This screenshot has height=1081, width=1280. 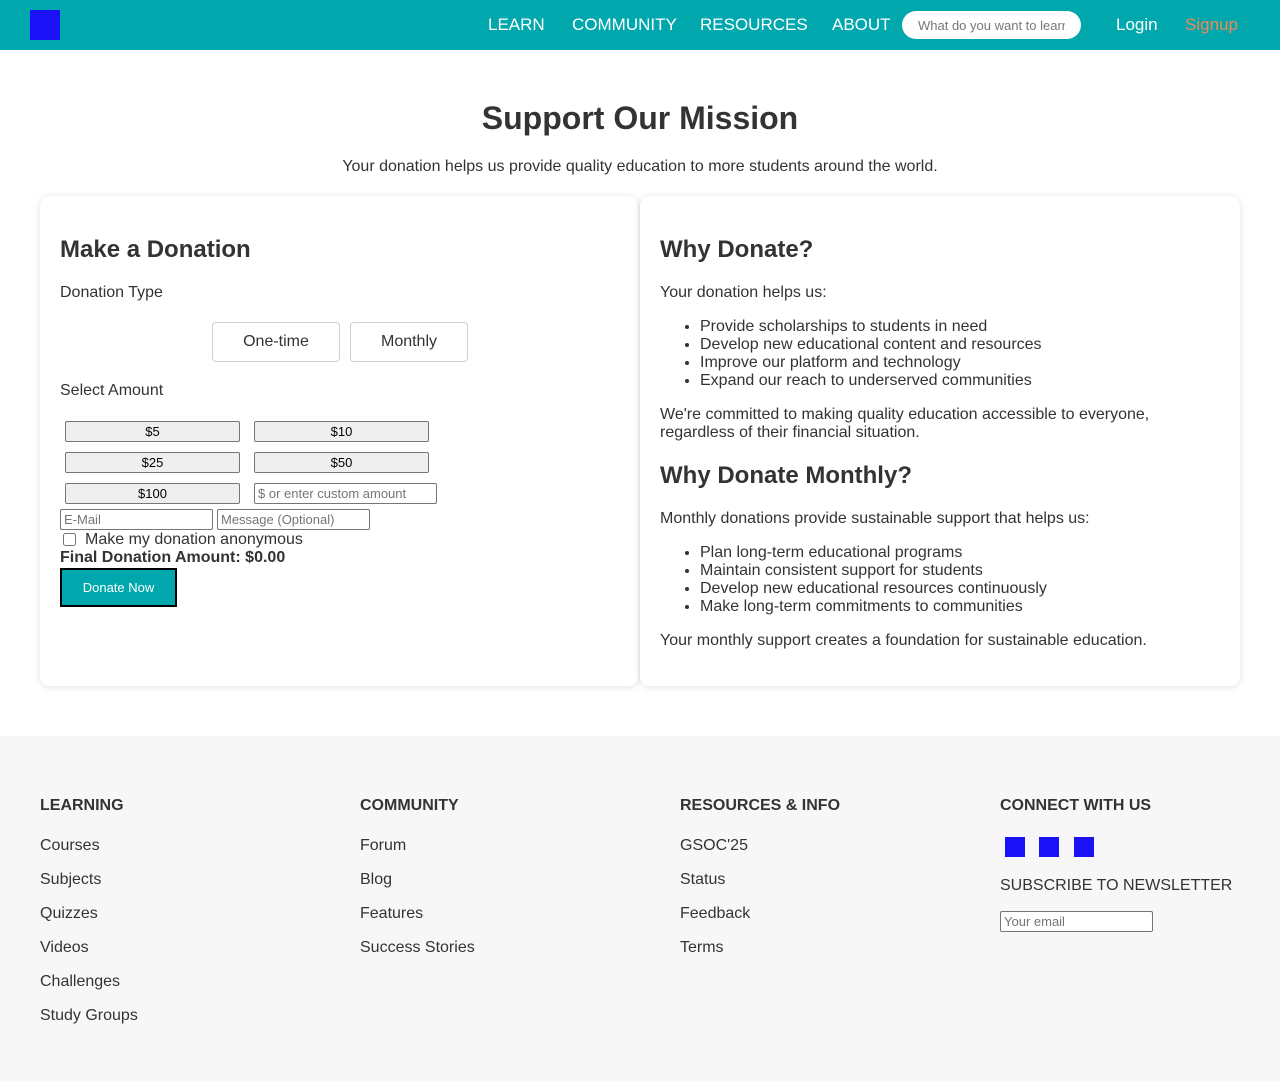 What do you see at coordinates (960, 363) in the screenshot?
I see `list-item: Improve our platform and technology` at bounding box center [960, 363].